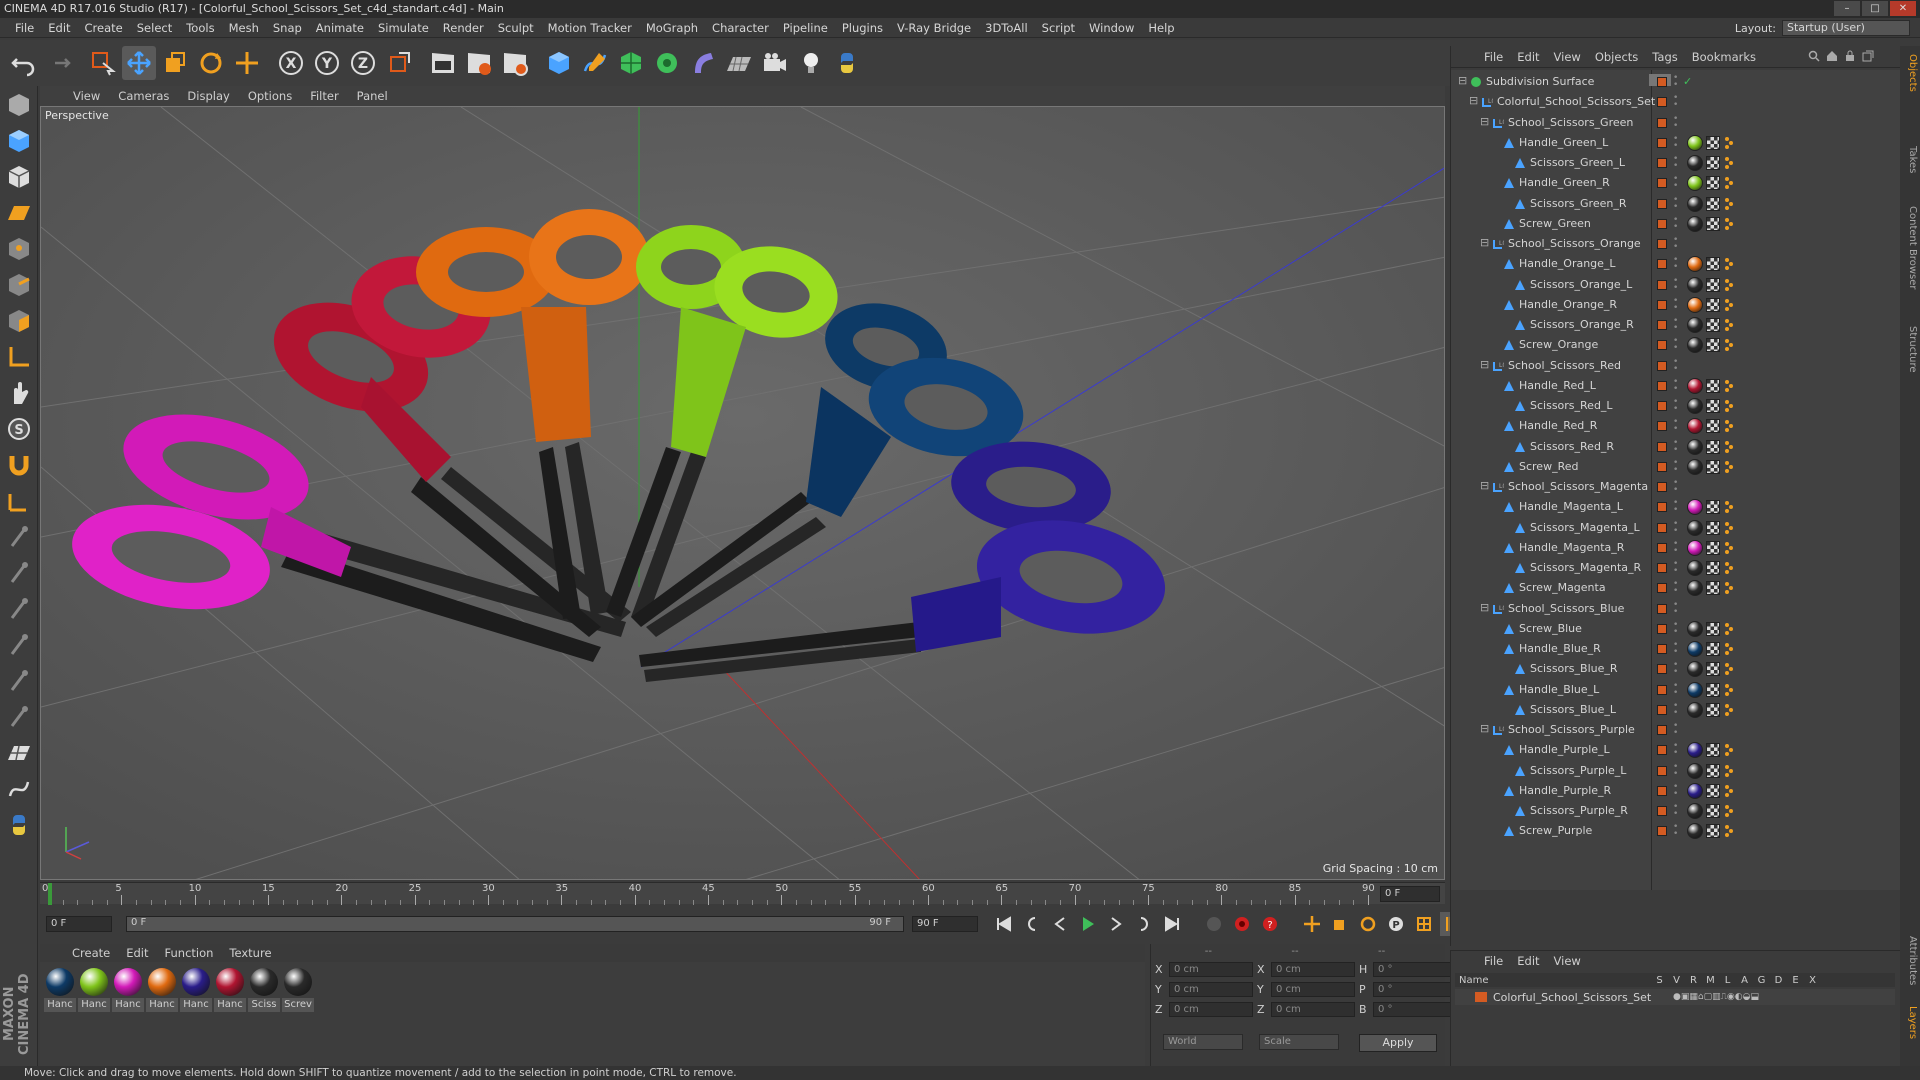 This screenshot has height=1080, width=1920. What do you see at coordinates (1581, 284) in the screenshot?
I see `object-name: Scissors_Orange_L` at bounding box center [1581, 284].